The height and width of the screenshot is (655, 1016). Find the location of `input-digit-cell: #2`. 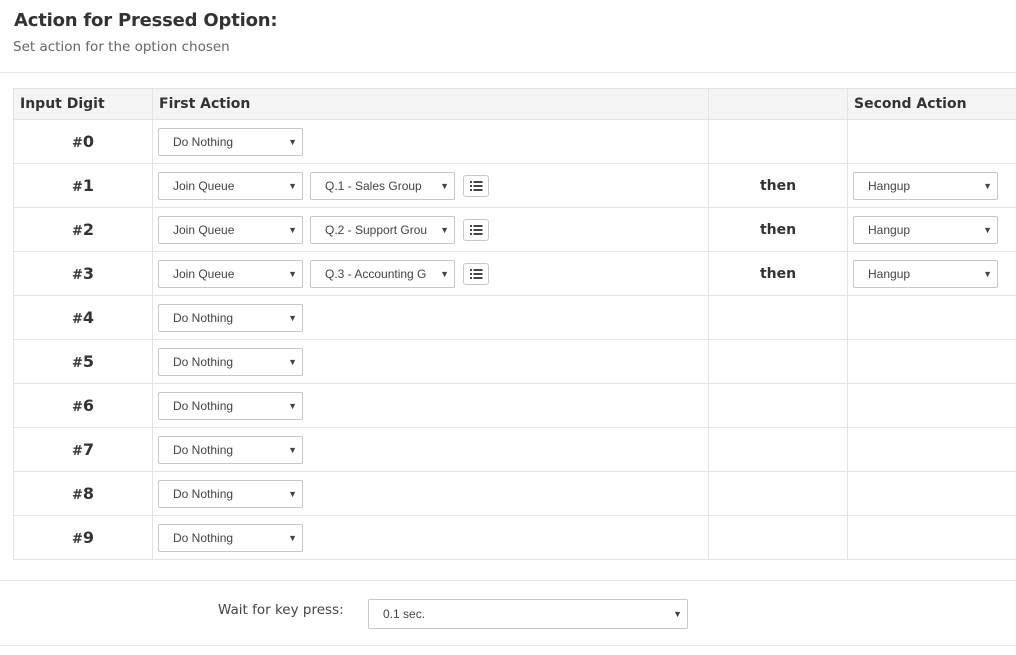

input-digit-cell: #2 is located at coordinates (83, 229).